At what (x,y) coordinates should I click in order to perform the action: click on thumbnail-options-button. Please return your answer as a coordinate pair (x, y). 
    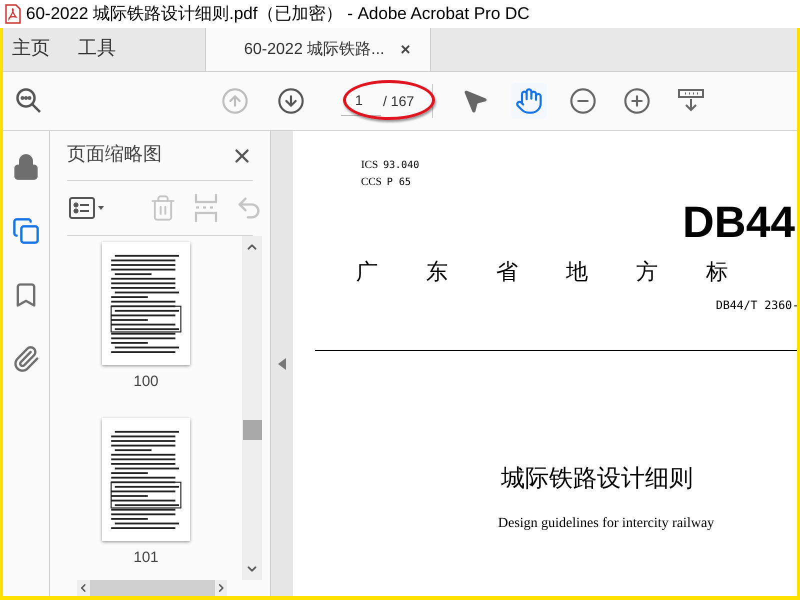
    Looking at the image, I should click on (87, 208).